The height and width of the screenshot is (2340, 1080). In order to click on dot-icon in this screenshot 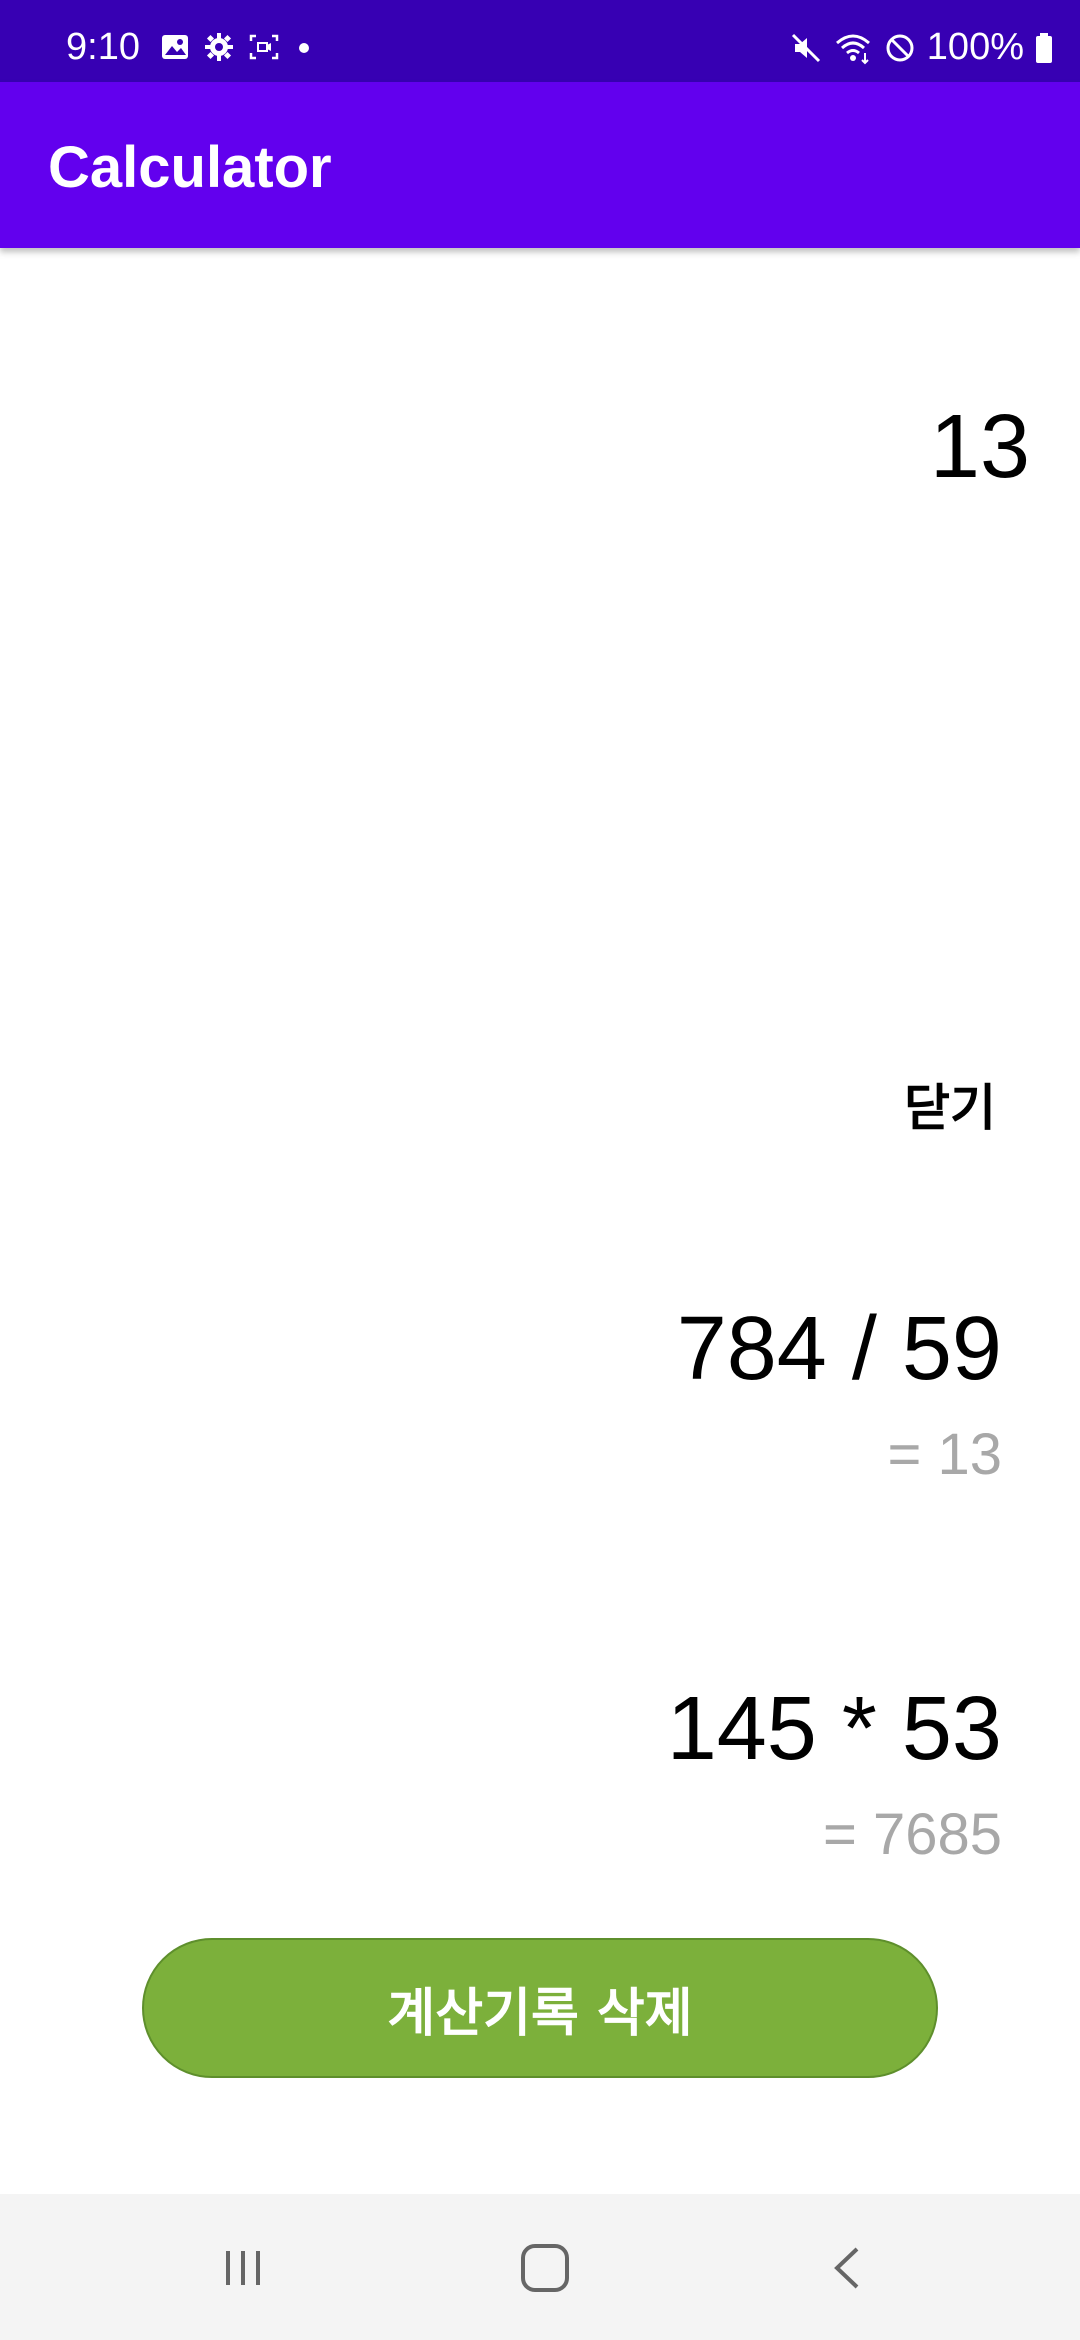, I will do `click(304, 47)`.